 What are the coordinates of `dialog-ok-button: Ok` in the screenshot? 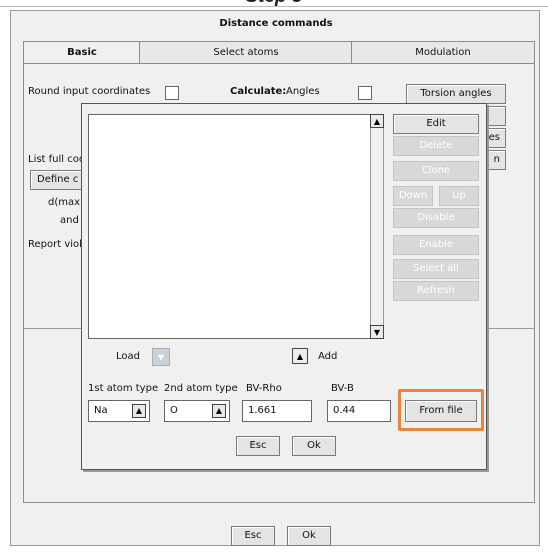 It's located at (314, 446).